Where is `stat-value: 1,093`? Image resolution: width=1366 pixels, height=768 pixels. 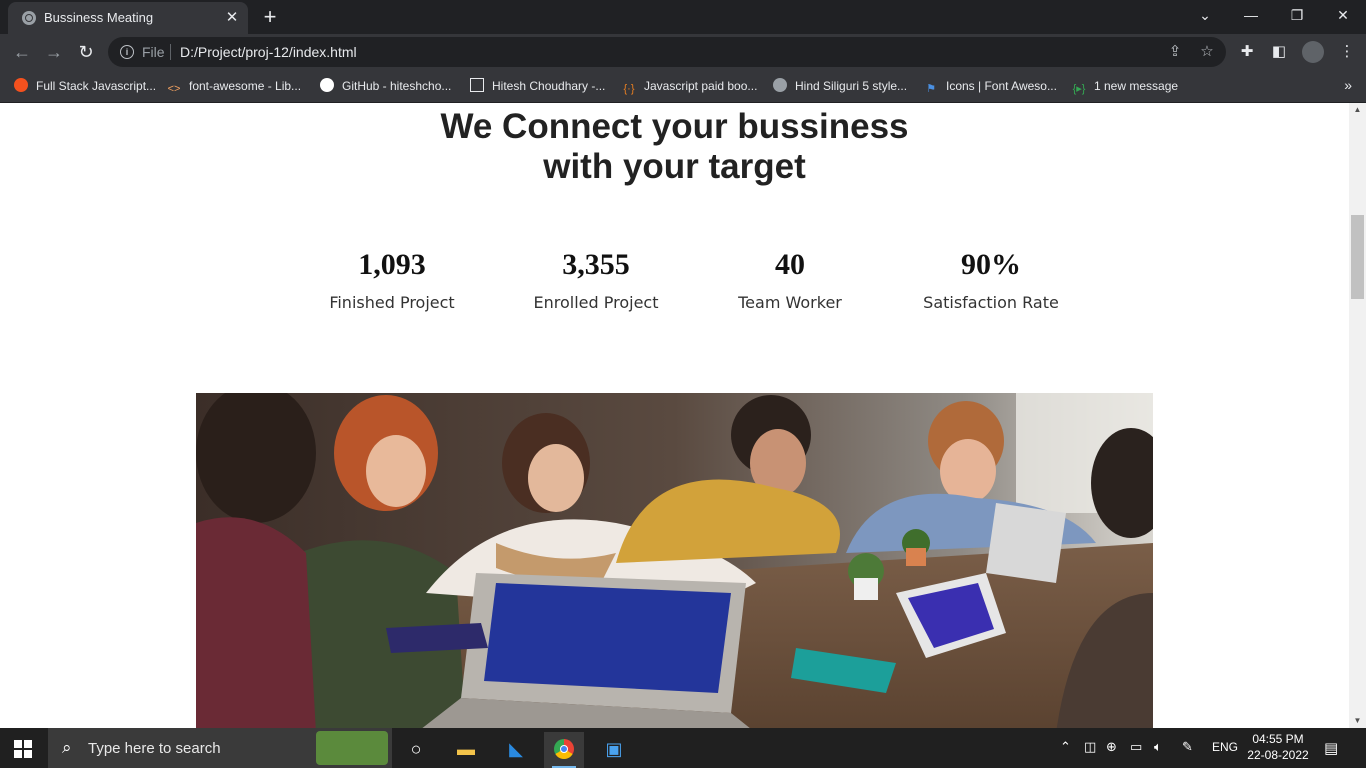
stat-value: 1,093 is located at coordinates (392, 264).